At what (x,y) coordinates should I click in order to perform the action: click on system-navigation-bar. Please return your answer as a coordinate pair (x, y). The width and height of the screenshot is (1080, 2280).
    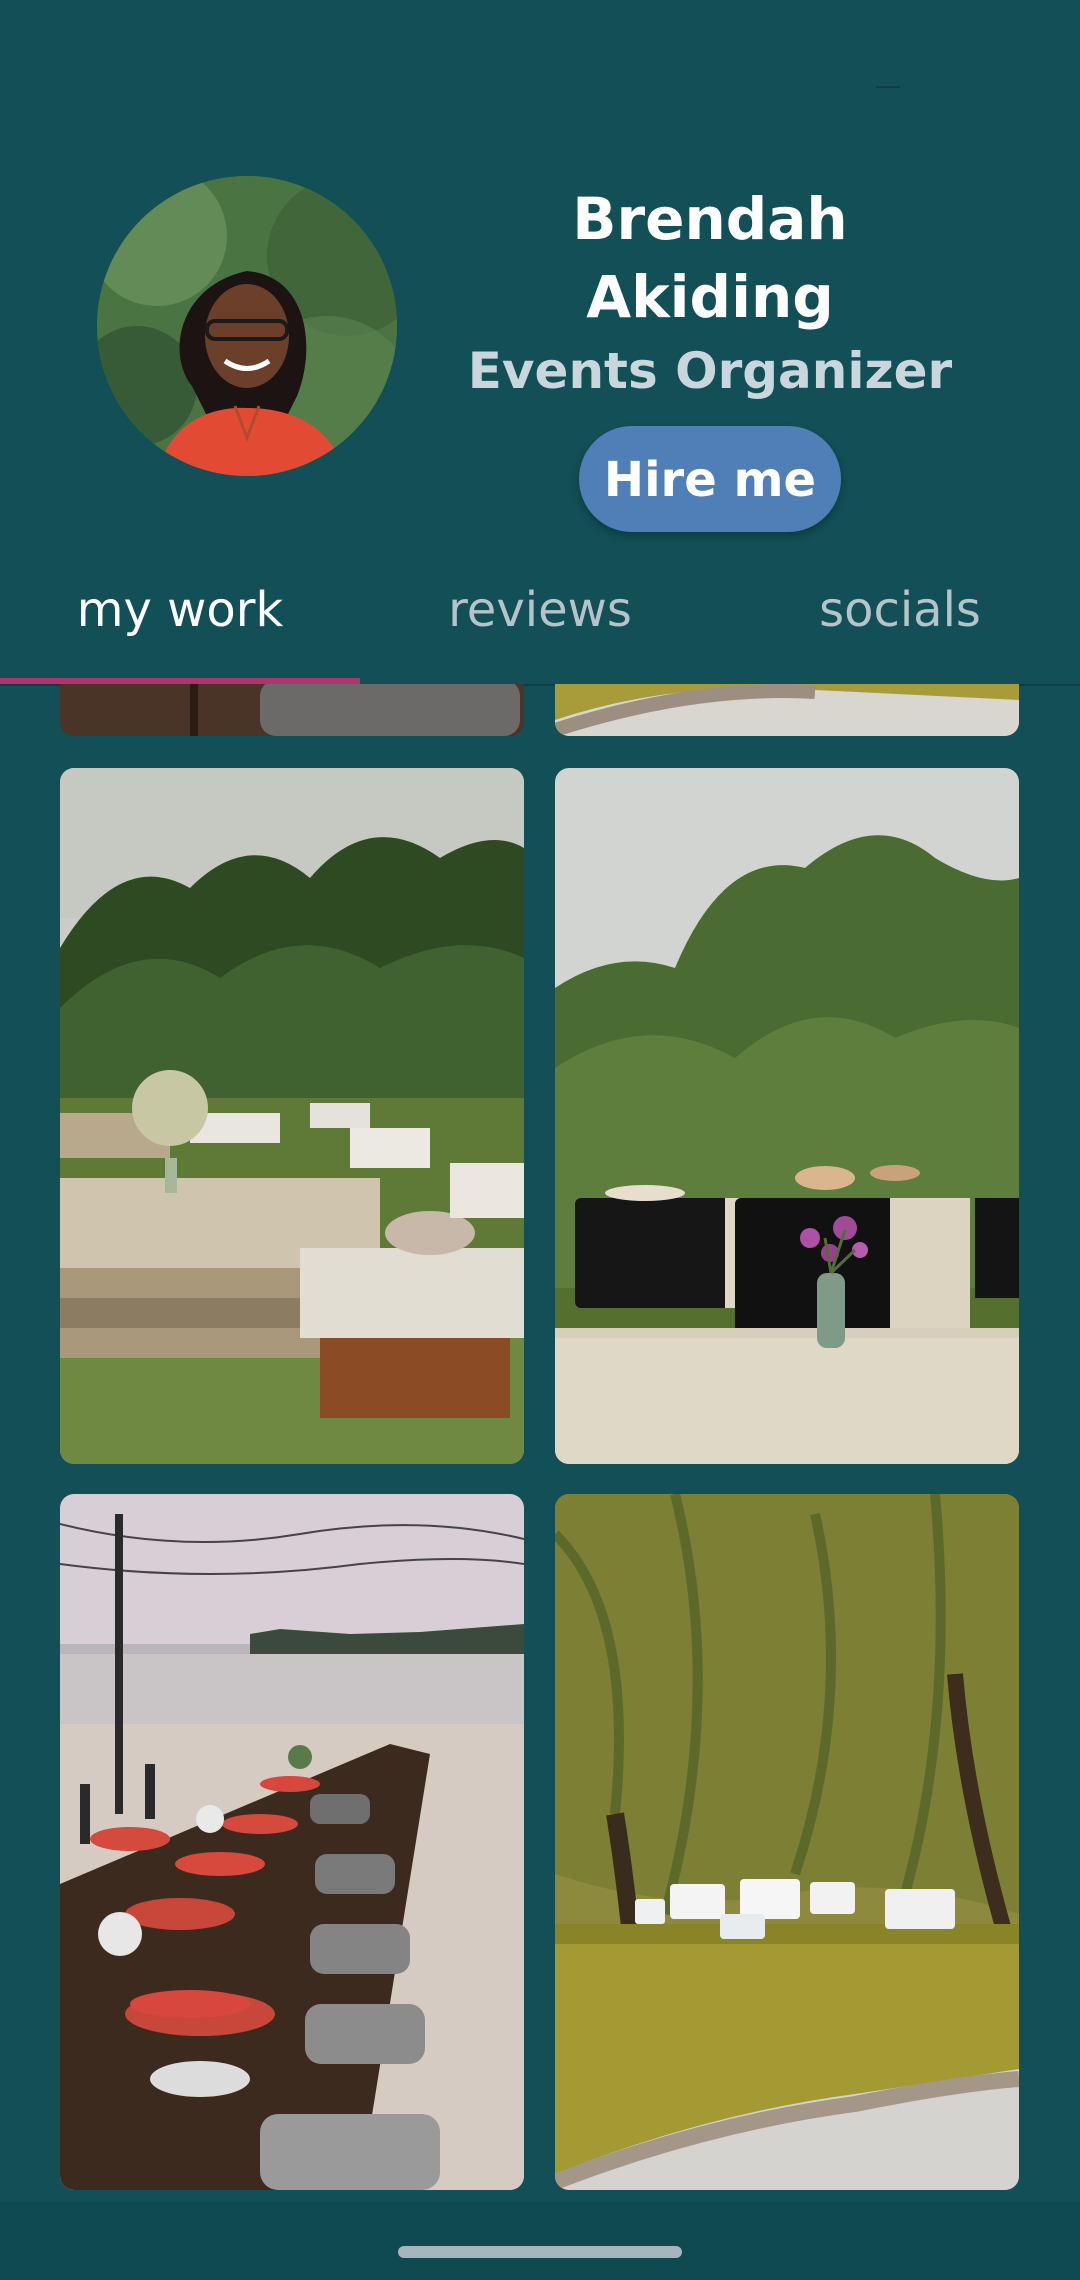
    Looking at the image, I should click on (540, 2241).